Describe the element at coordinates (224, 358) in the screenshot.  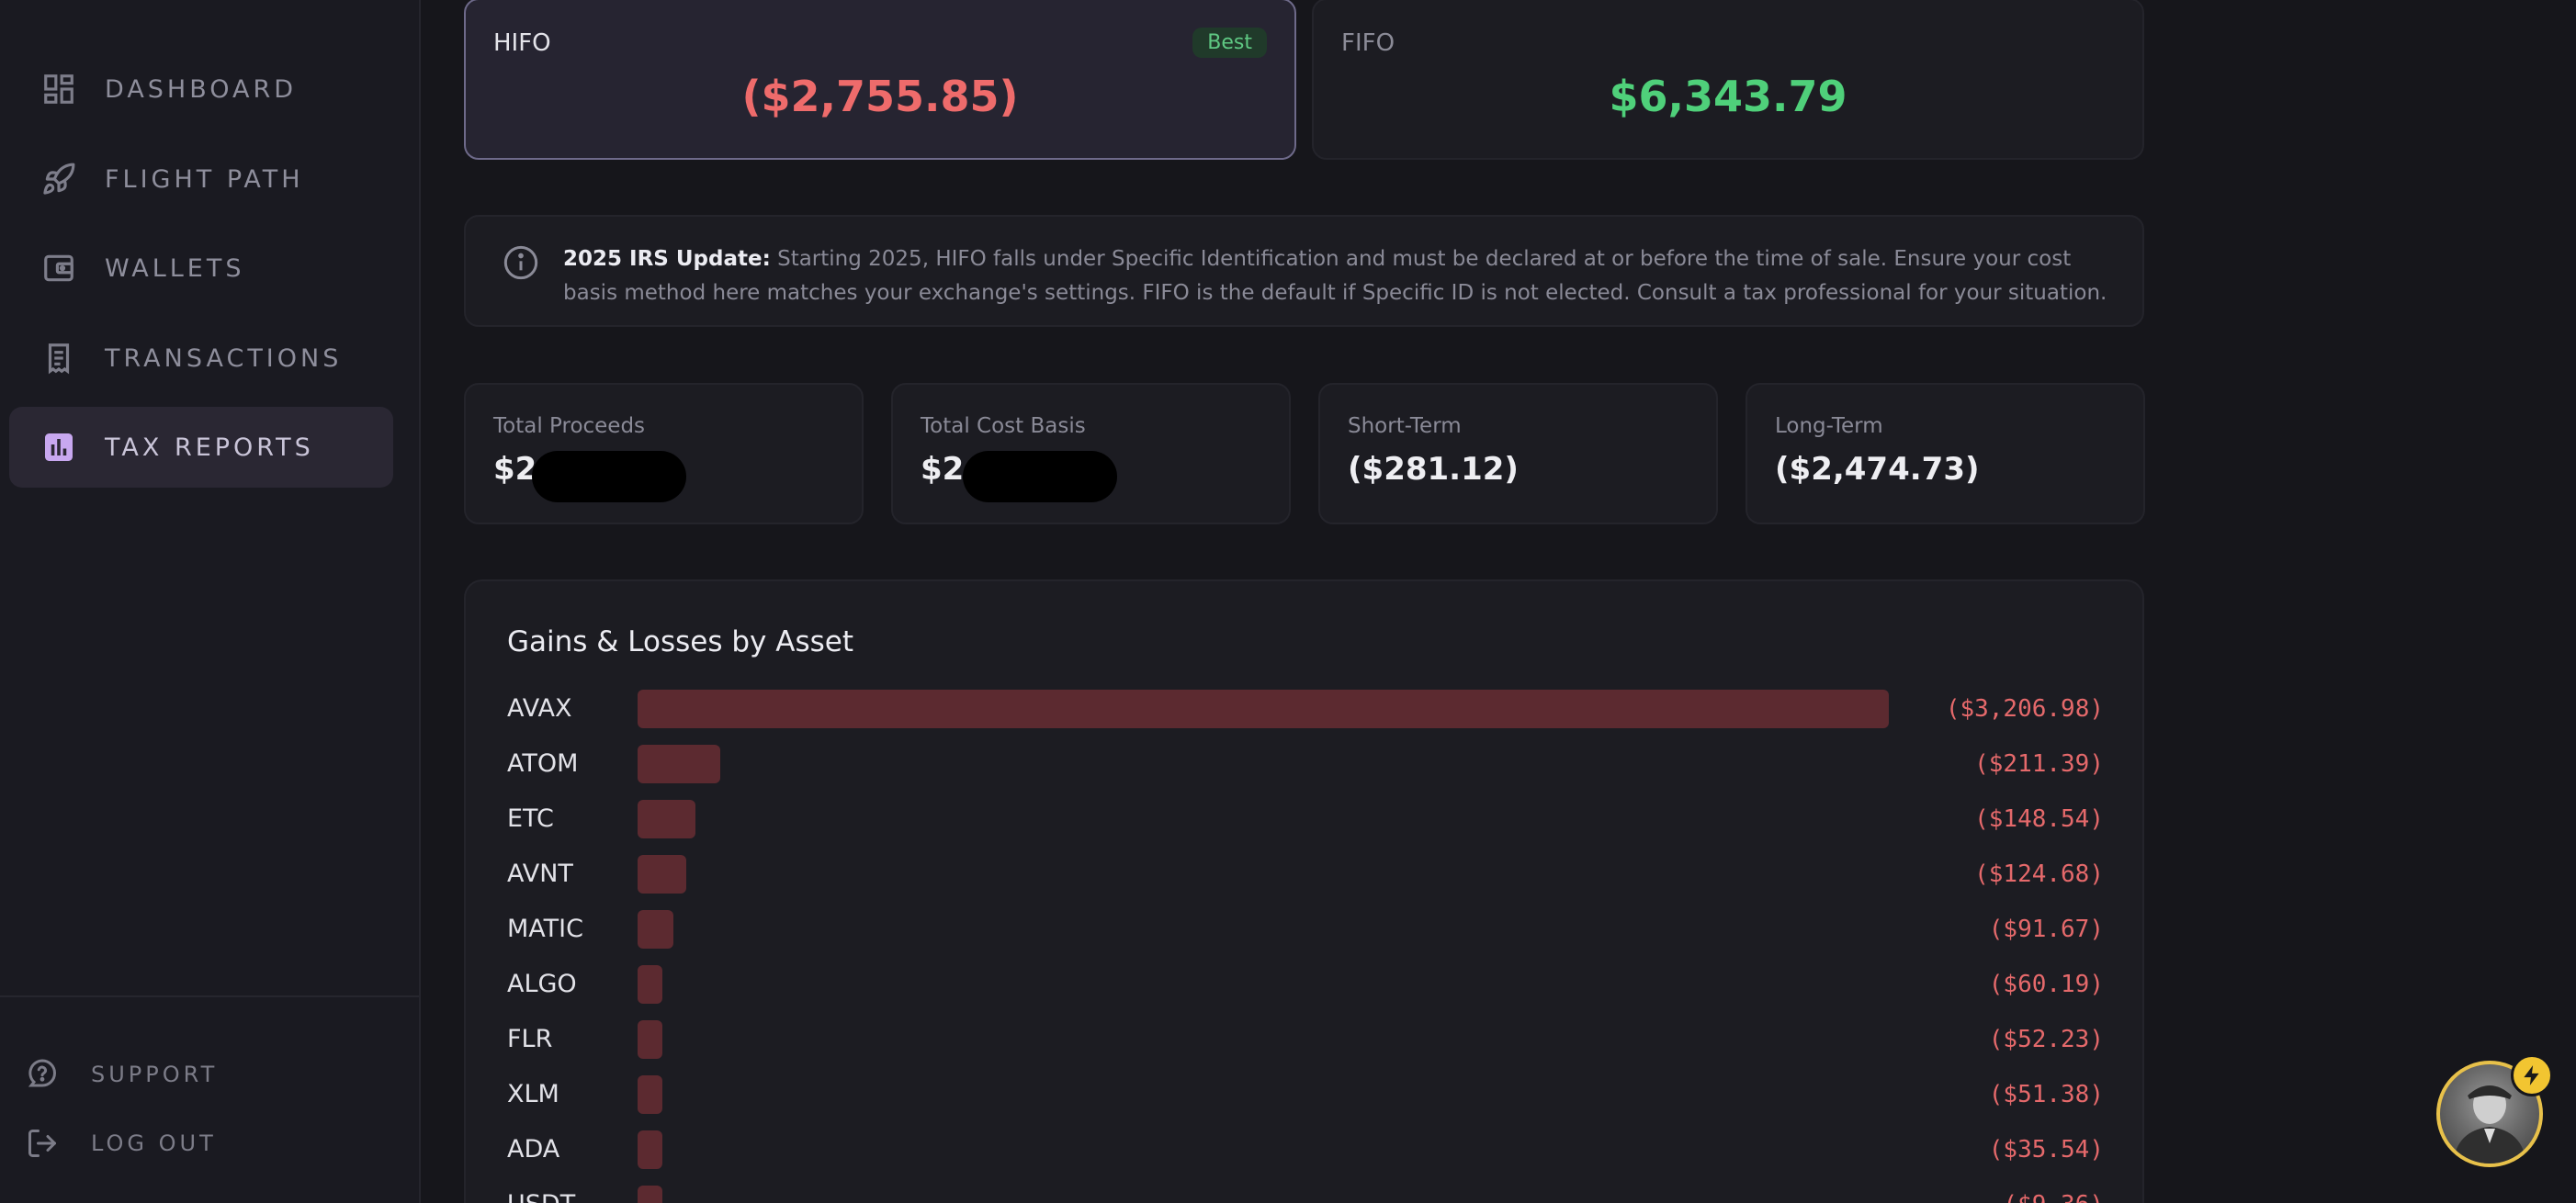
I see `sidebar-item-label: TRANSACTIONS` at that location.